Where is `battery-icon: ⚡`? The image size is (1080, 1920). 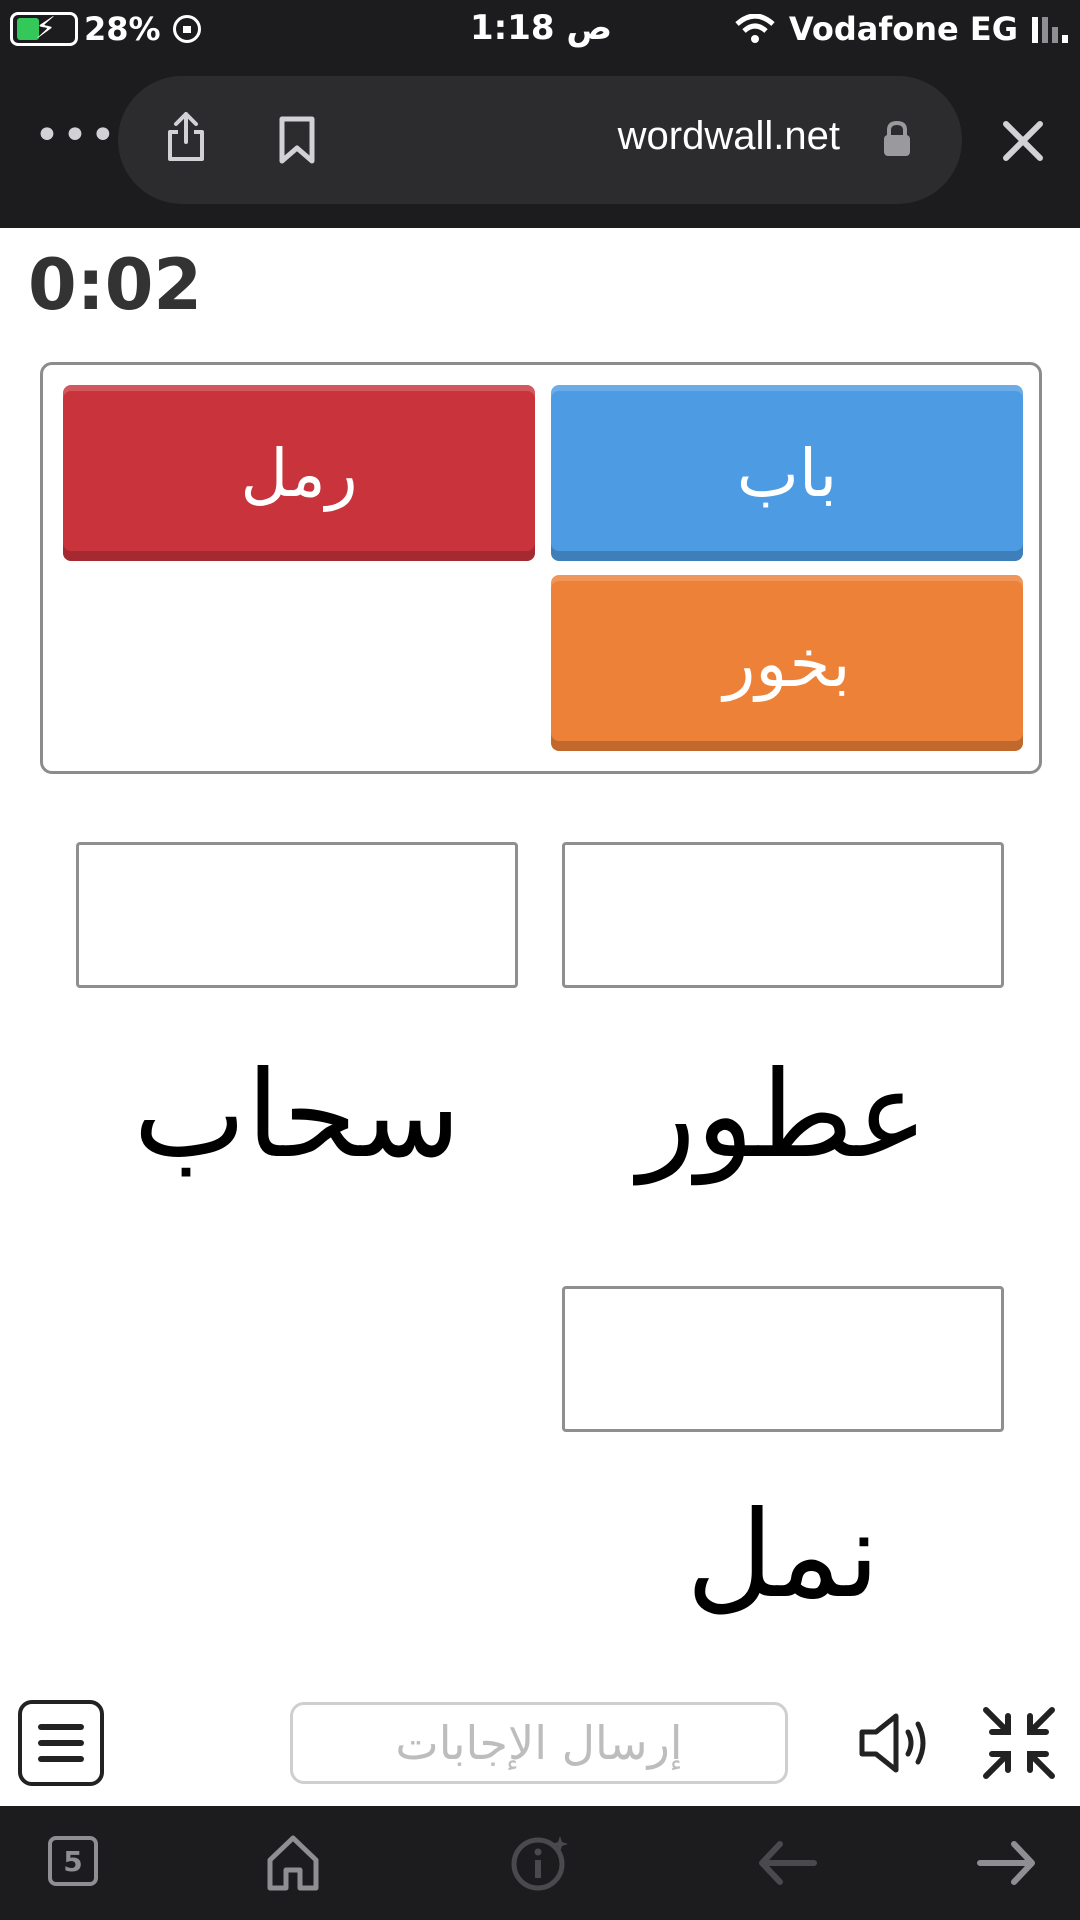 battery-icon: ⚡ is located at coordinates (44, 28).